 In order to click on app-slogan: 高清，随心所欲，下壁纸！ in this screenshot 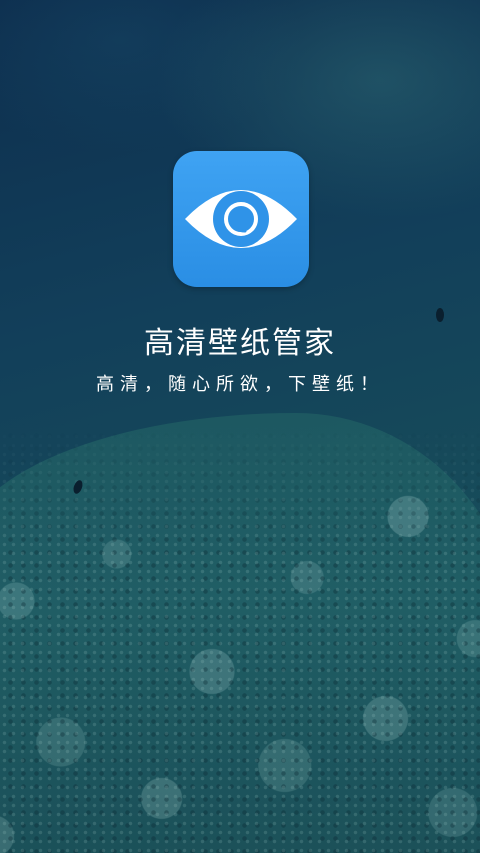, I will do `click(240, 384)`.